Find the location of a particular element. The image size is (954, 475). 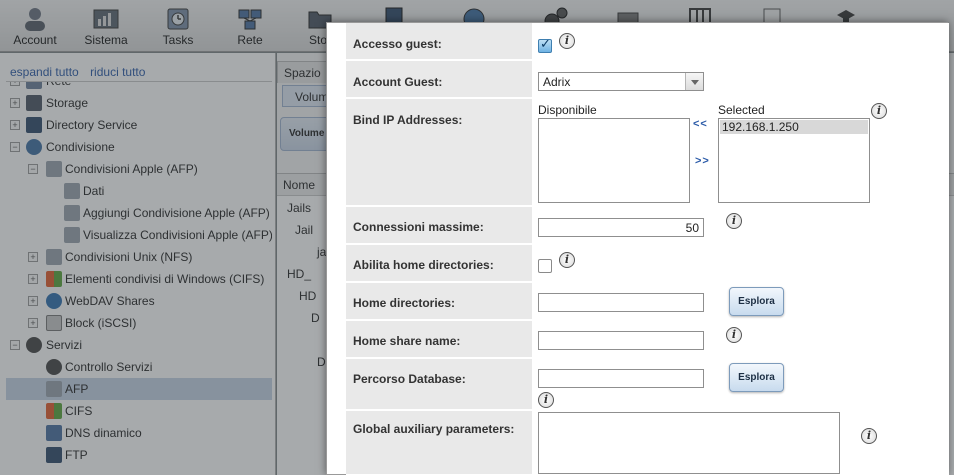

row-aux-params: Global auxiliary parameters: i is located at coordinates (647, 443).